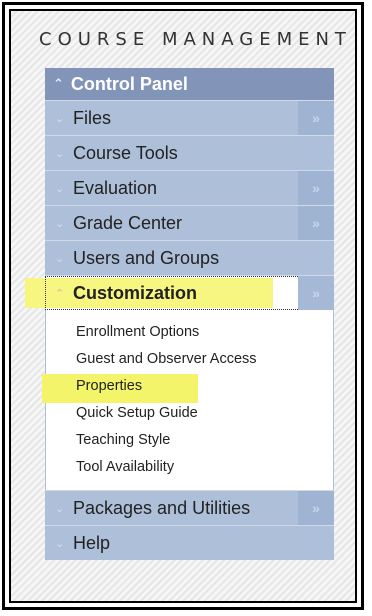  I want to click on menu-item-label: Files, so click(92, 117).